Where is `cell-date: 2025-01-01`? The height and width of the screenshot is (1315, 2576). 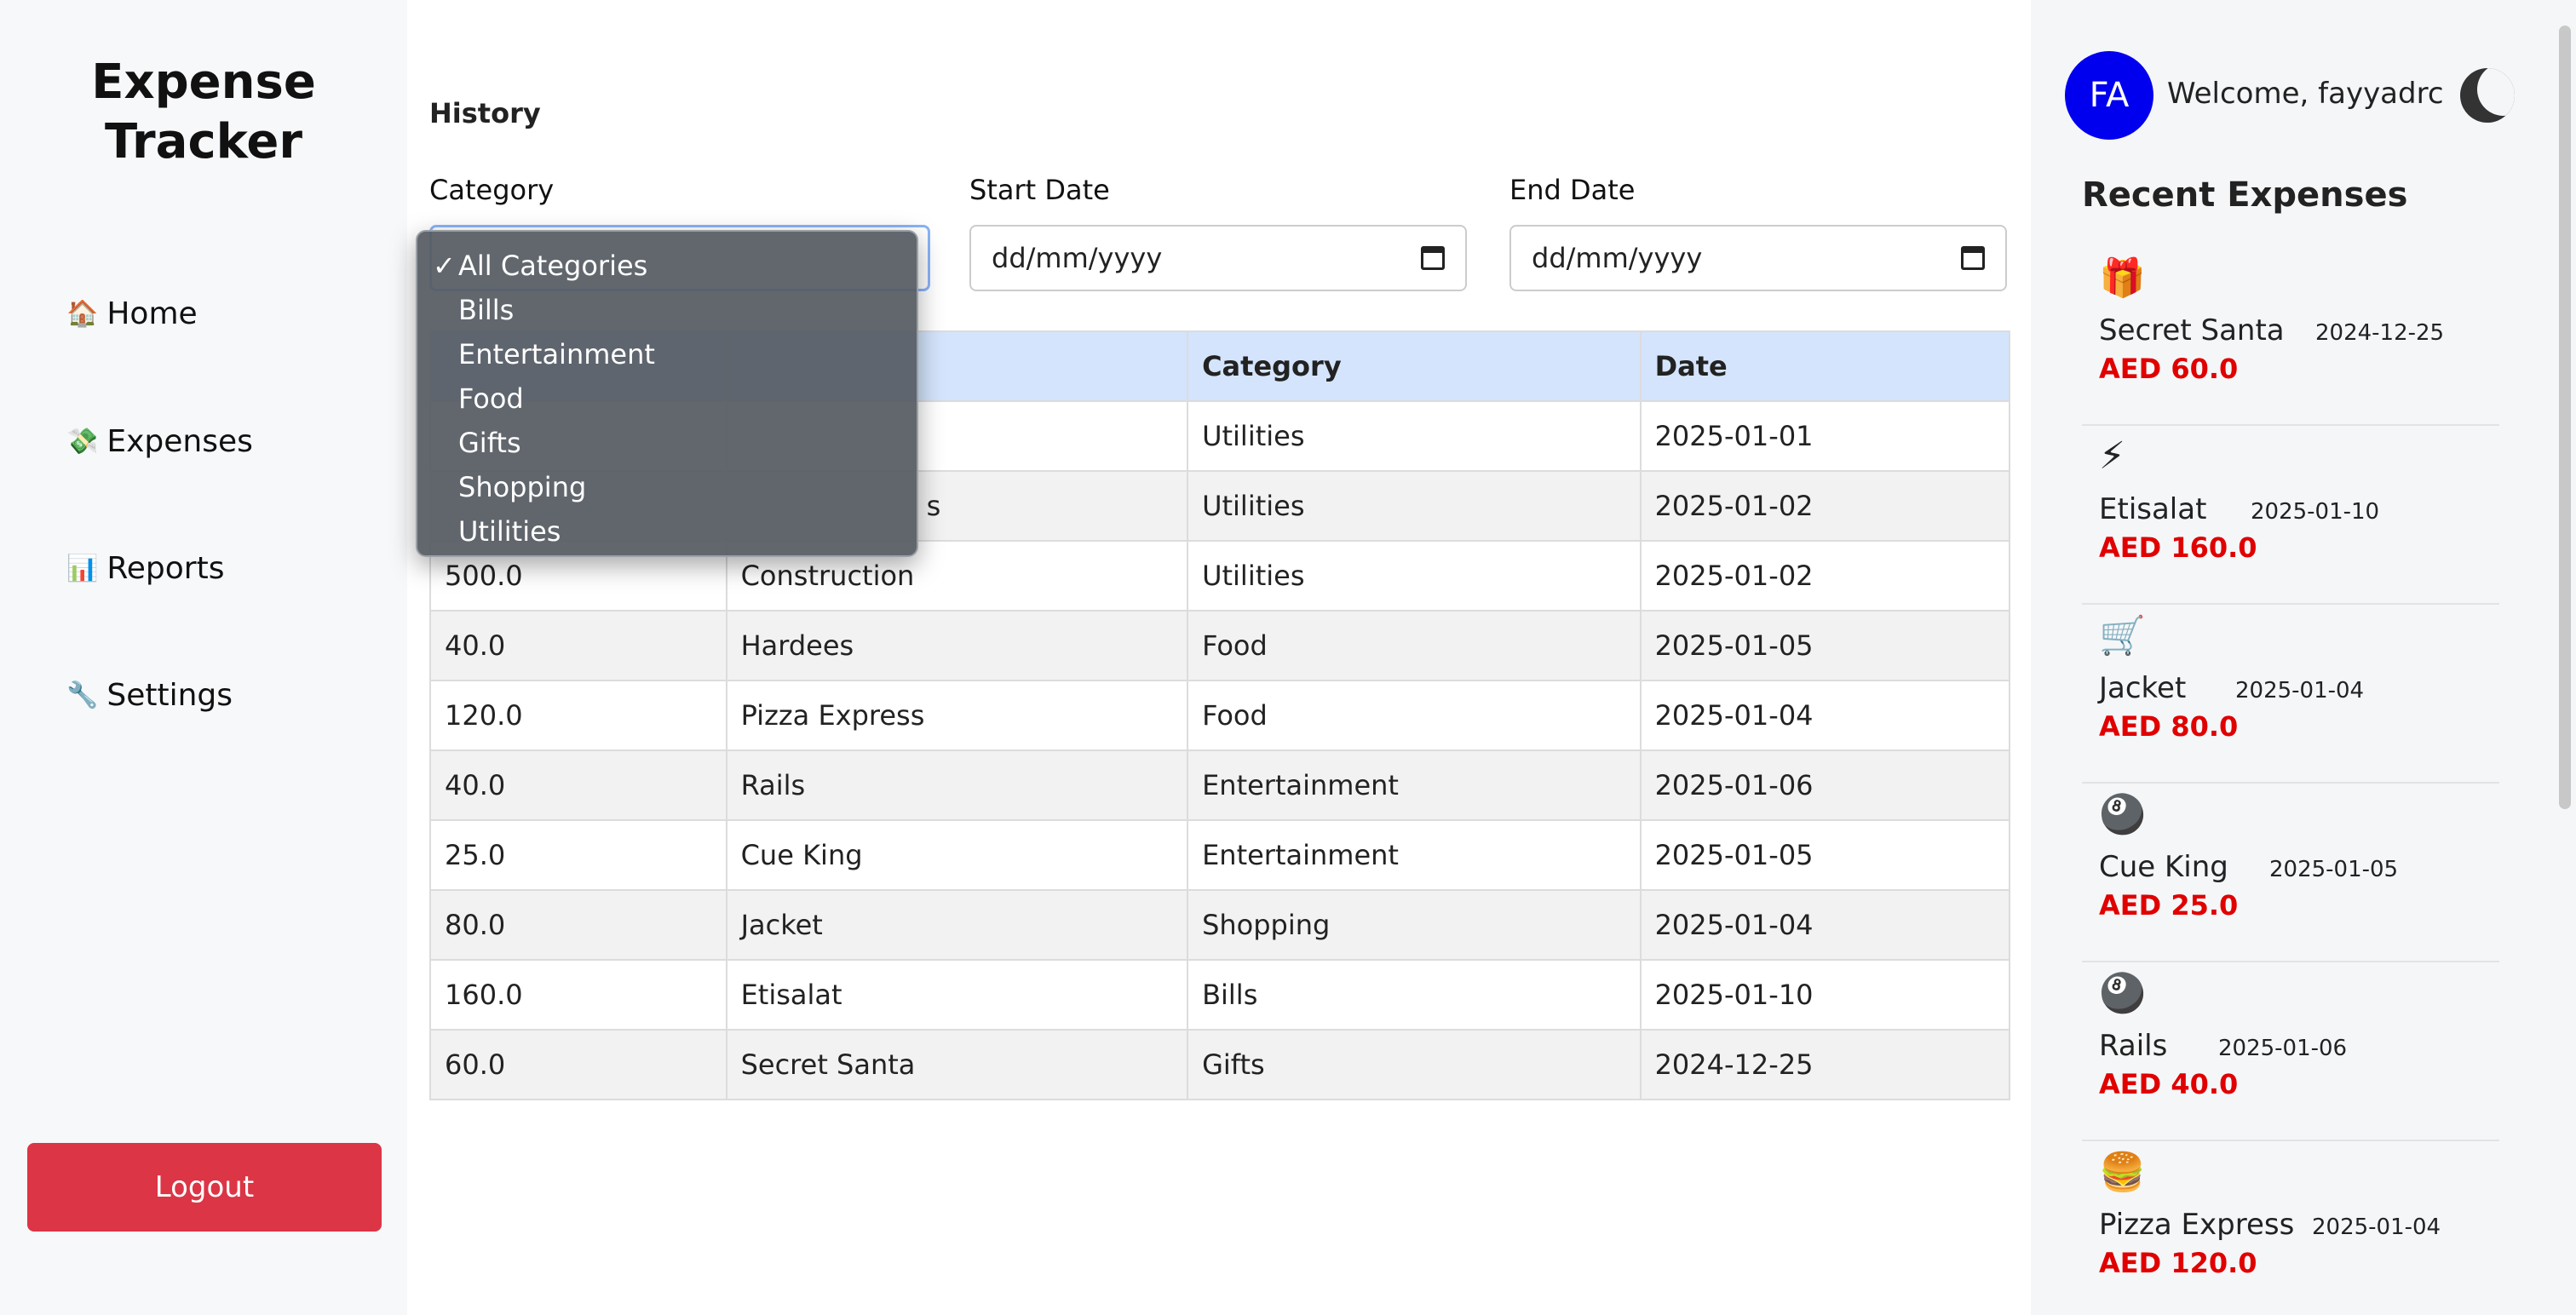
cell-date: 2025-01-01 is located at coordinates (1825, 436).